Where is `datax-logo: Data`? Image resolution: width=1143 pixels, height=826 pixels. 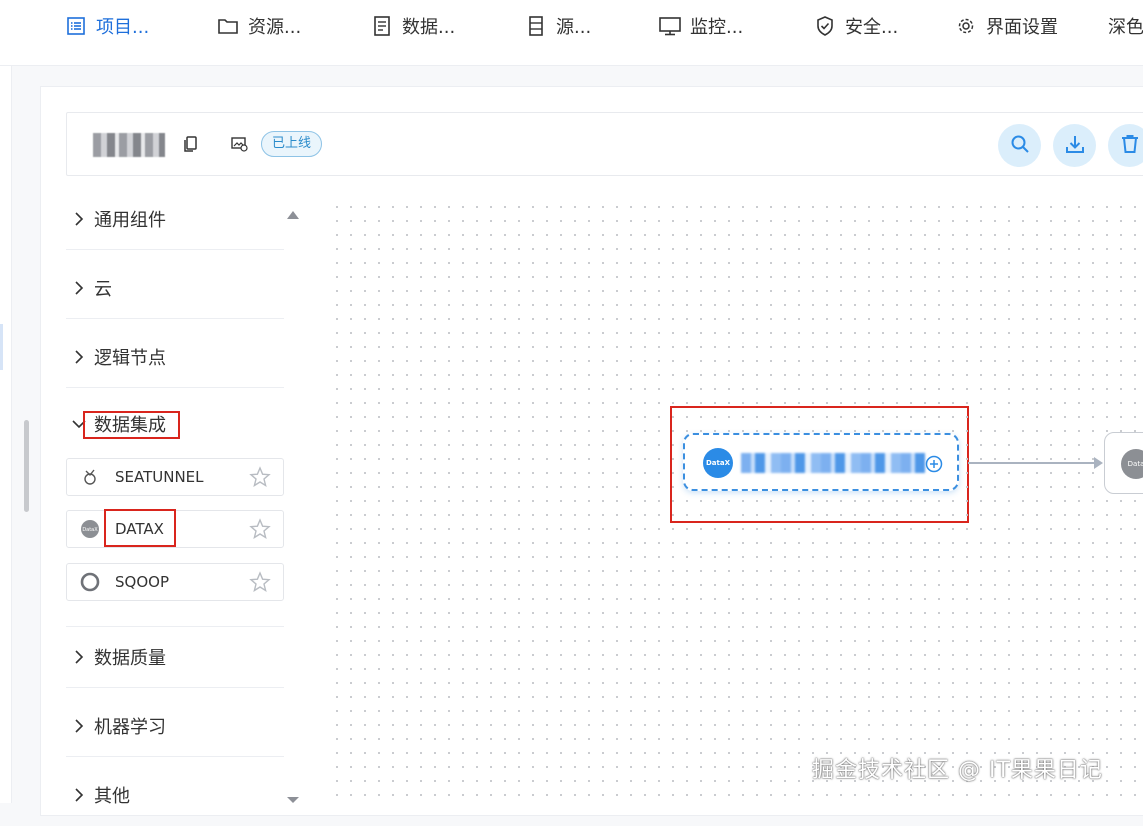 datax-logo: Data is located at coordinates (1132, 464).